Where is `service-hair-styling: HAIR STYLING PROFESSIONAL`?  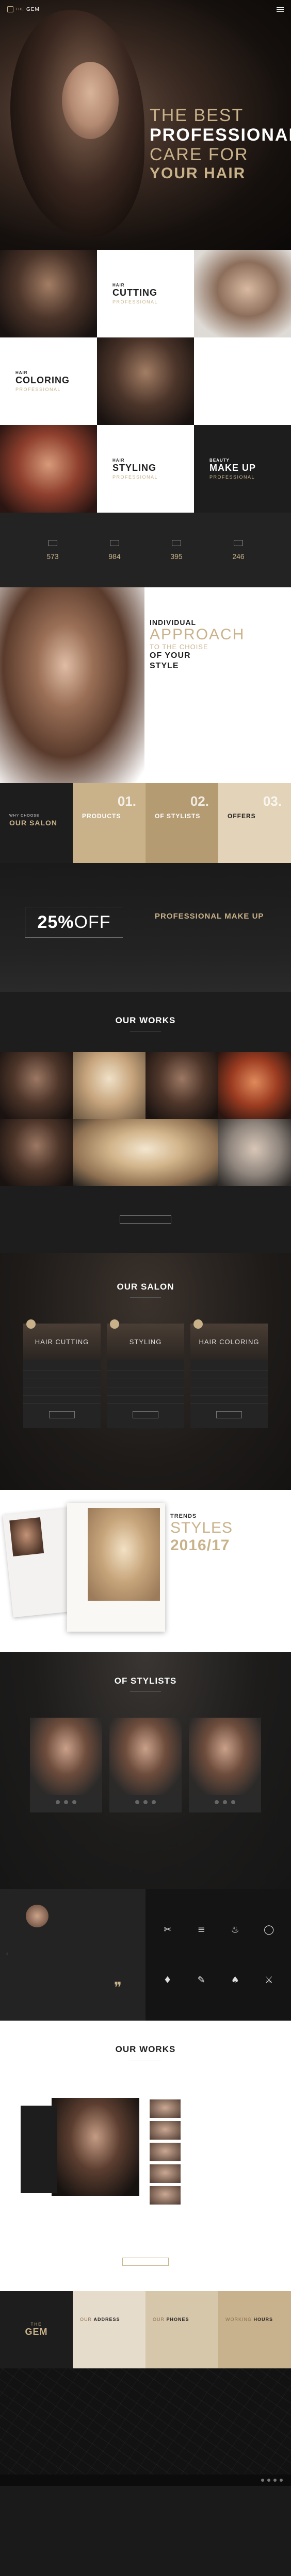
service-hair-styling: HAIR STYLING PROFESSIONAL is located at coordinates (145, 469).